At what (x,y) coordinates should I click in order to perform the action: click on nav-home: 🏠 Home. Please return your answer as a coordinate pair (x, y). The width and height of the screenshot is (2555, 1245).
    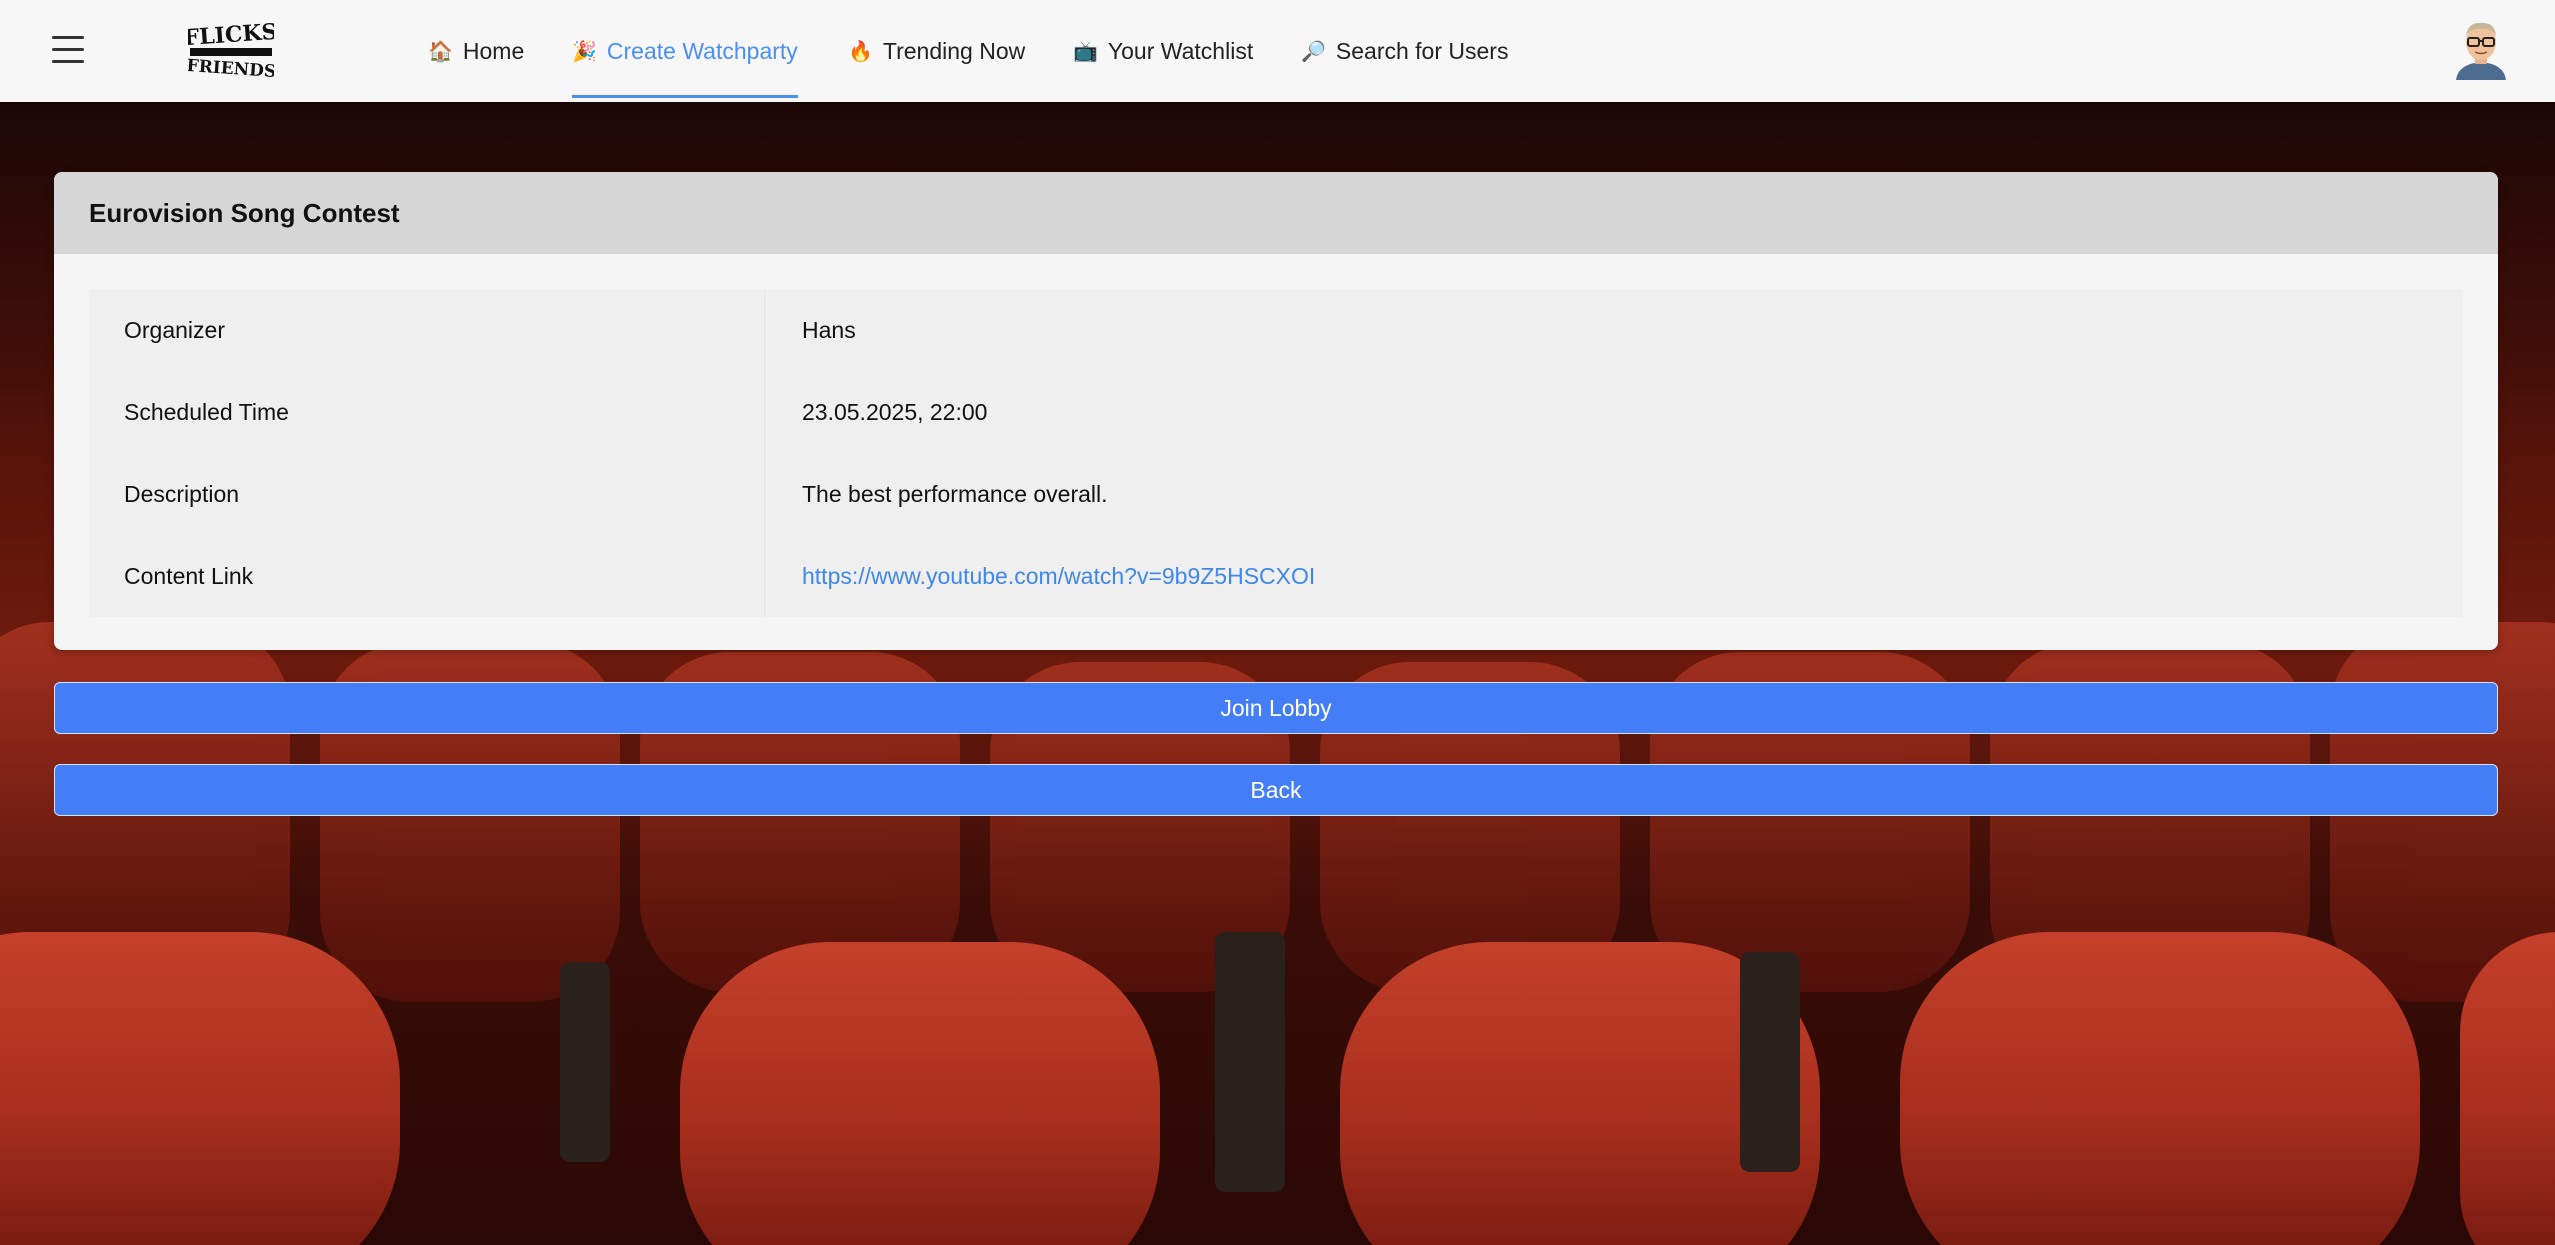
    Looking at the image, I should click on (476, 51).